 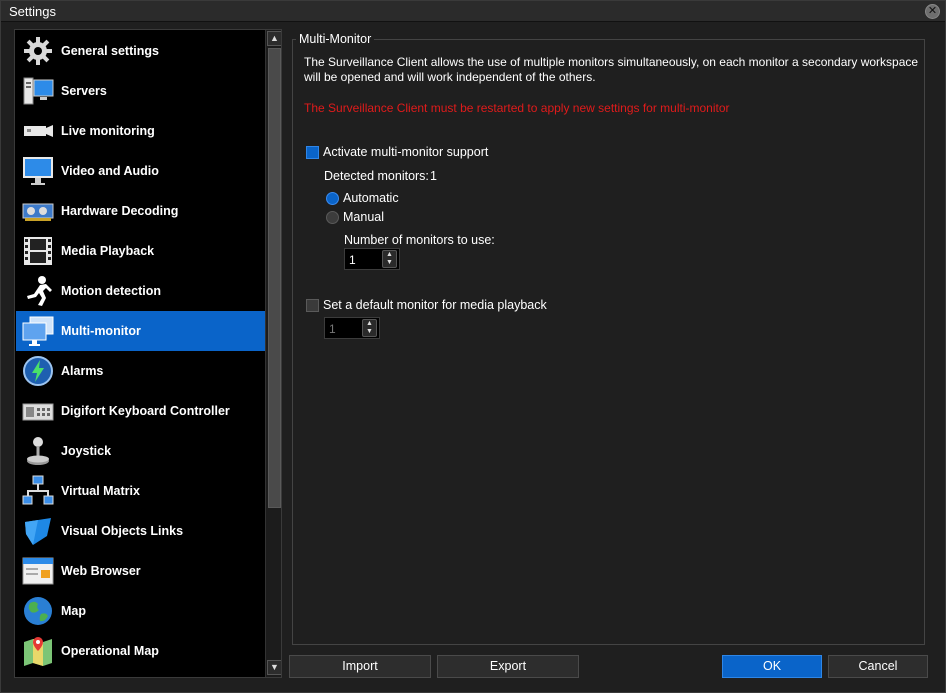 What do you see at coordinates (122, 531) in the screenshot?
I see `sidebar-item-label: Visual Objects Links` at bounding box center [122, 531].